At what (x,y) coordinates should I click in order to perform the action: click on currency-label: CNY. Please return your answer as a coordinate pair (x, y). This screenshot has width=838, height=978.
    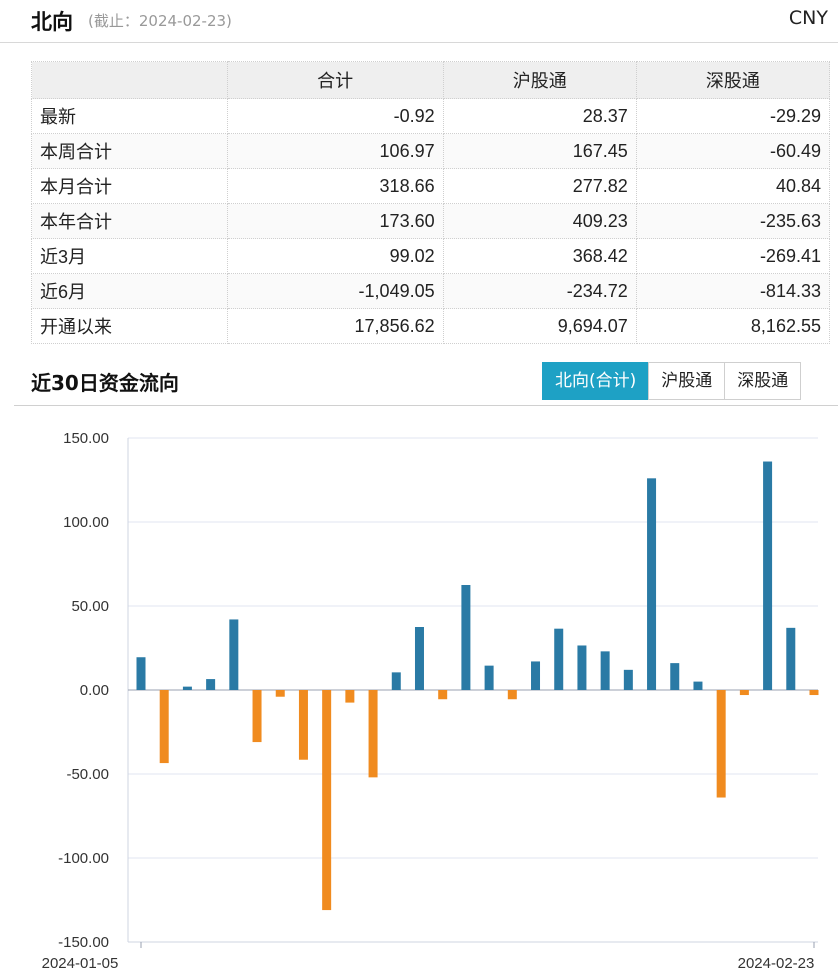
    Looking at the image, I should click on (808, 18).